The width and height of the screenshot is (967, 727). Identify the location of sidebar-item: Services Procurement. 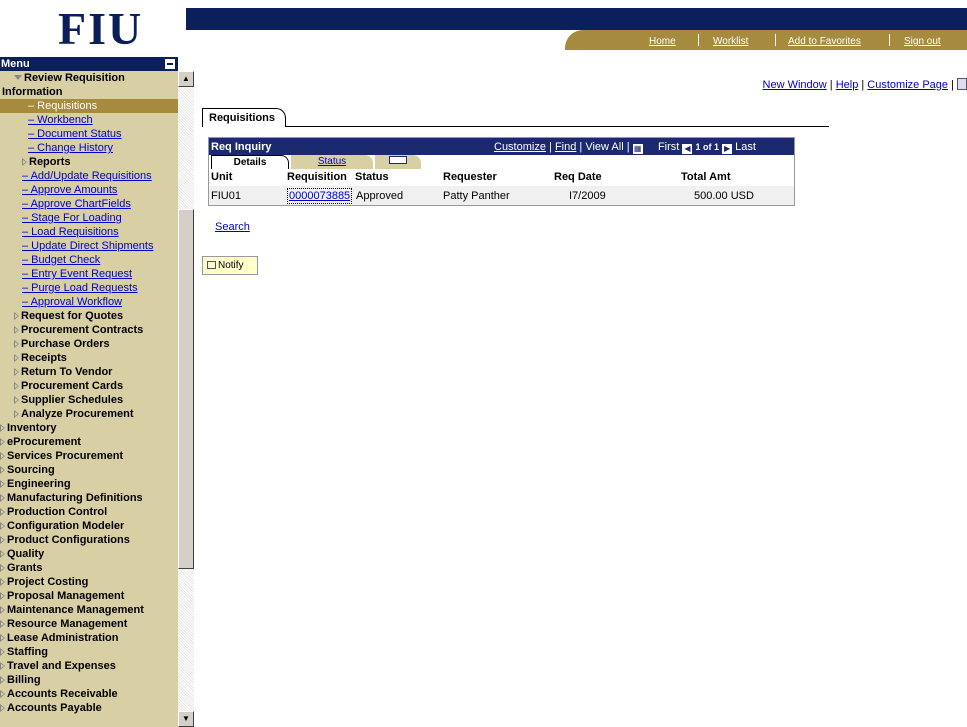
(89, 456).